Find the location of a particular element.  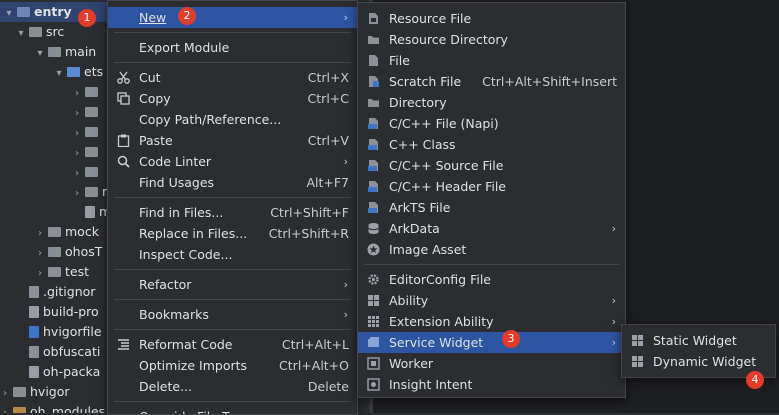

submenu-item-image-asset: Image Asset is located at coordinates (491, 249).